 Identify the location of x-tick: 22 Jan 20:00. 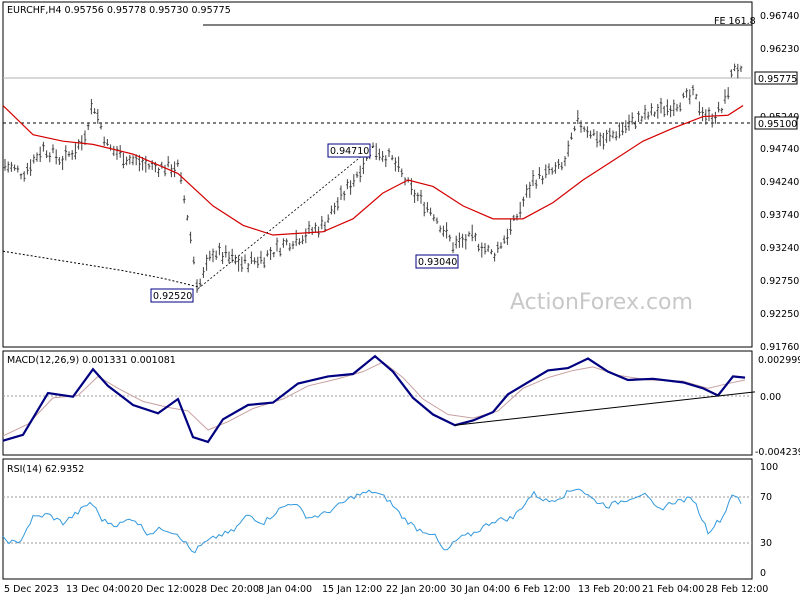
(416, 589).